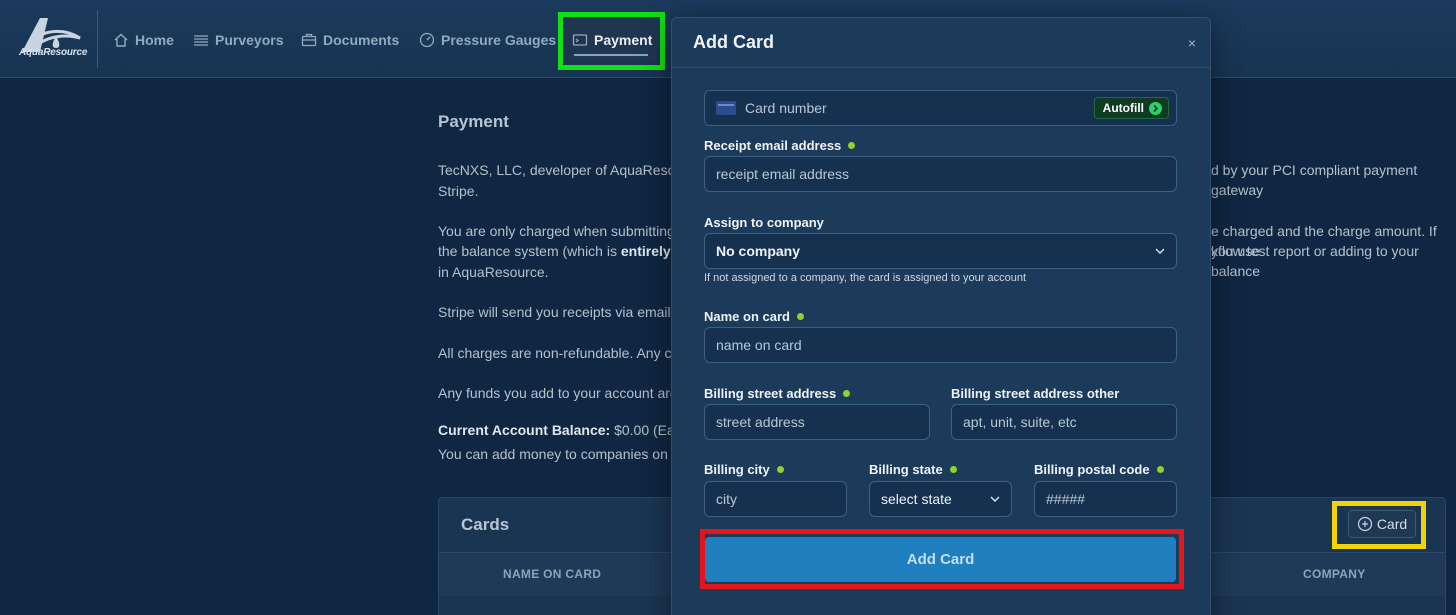 The image size is (1456, 615). Describe the element at coordinates (1192, 43) in the screenshot. I see `close-icon: ×` at that location.